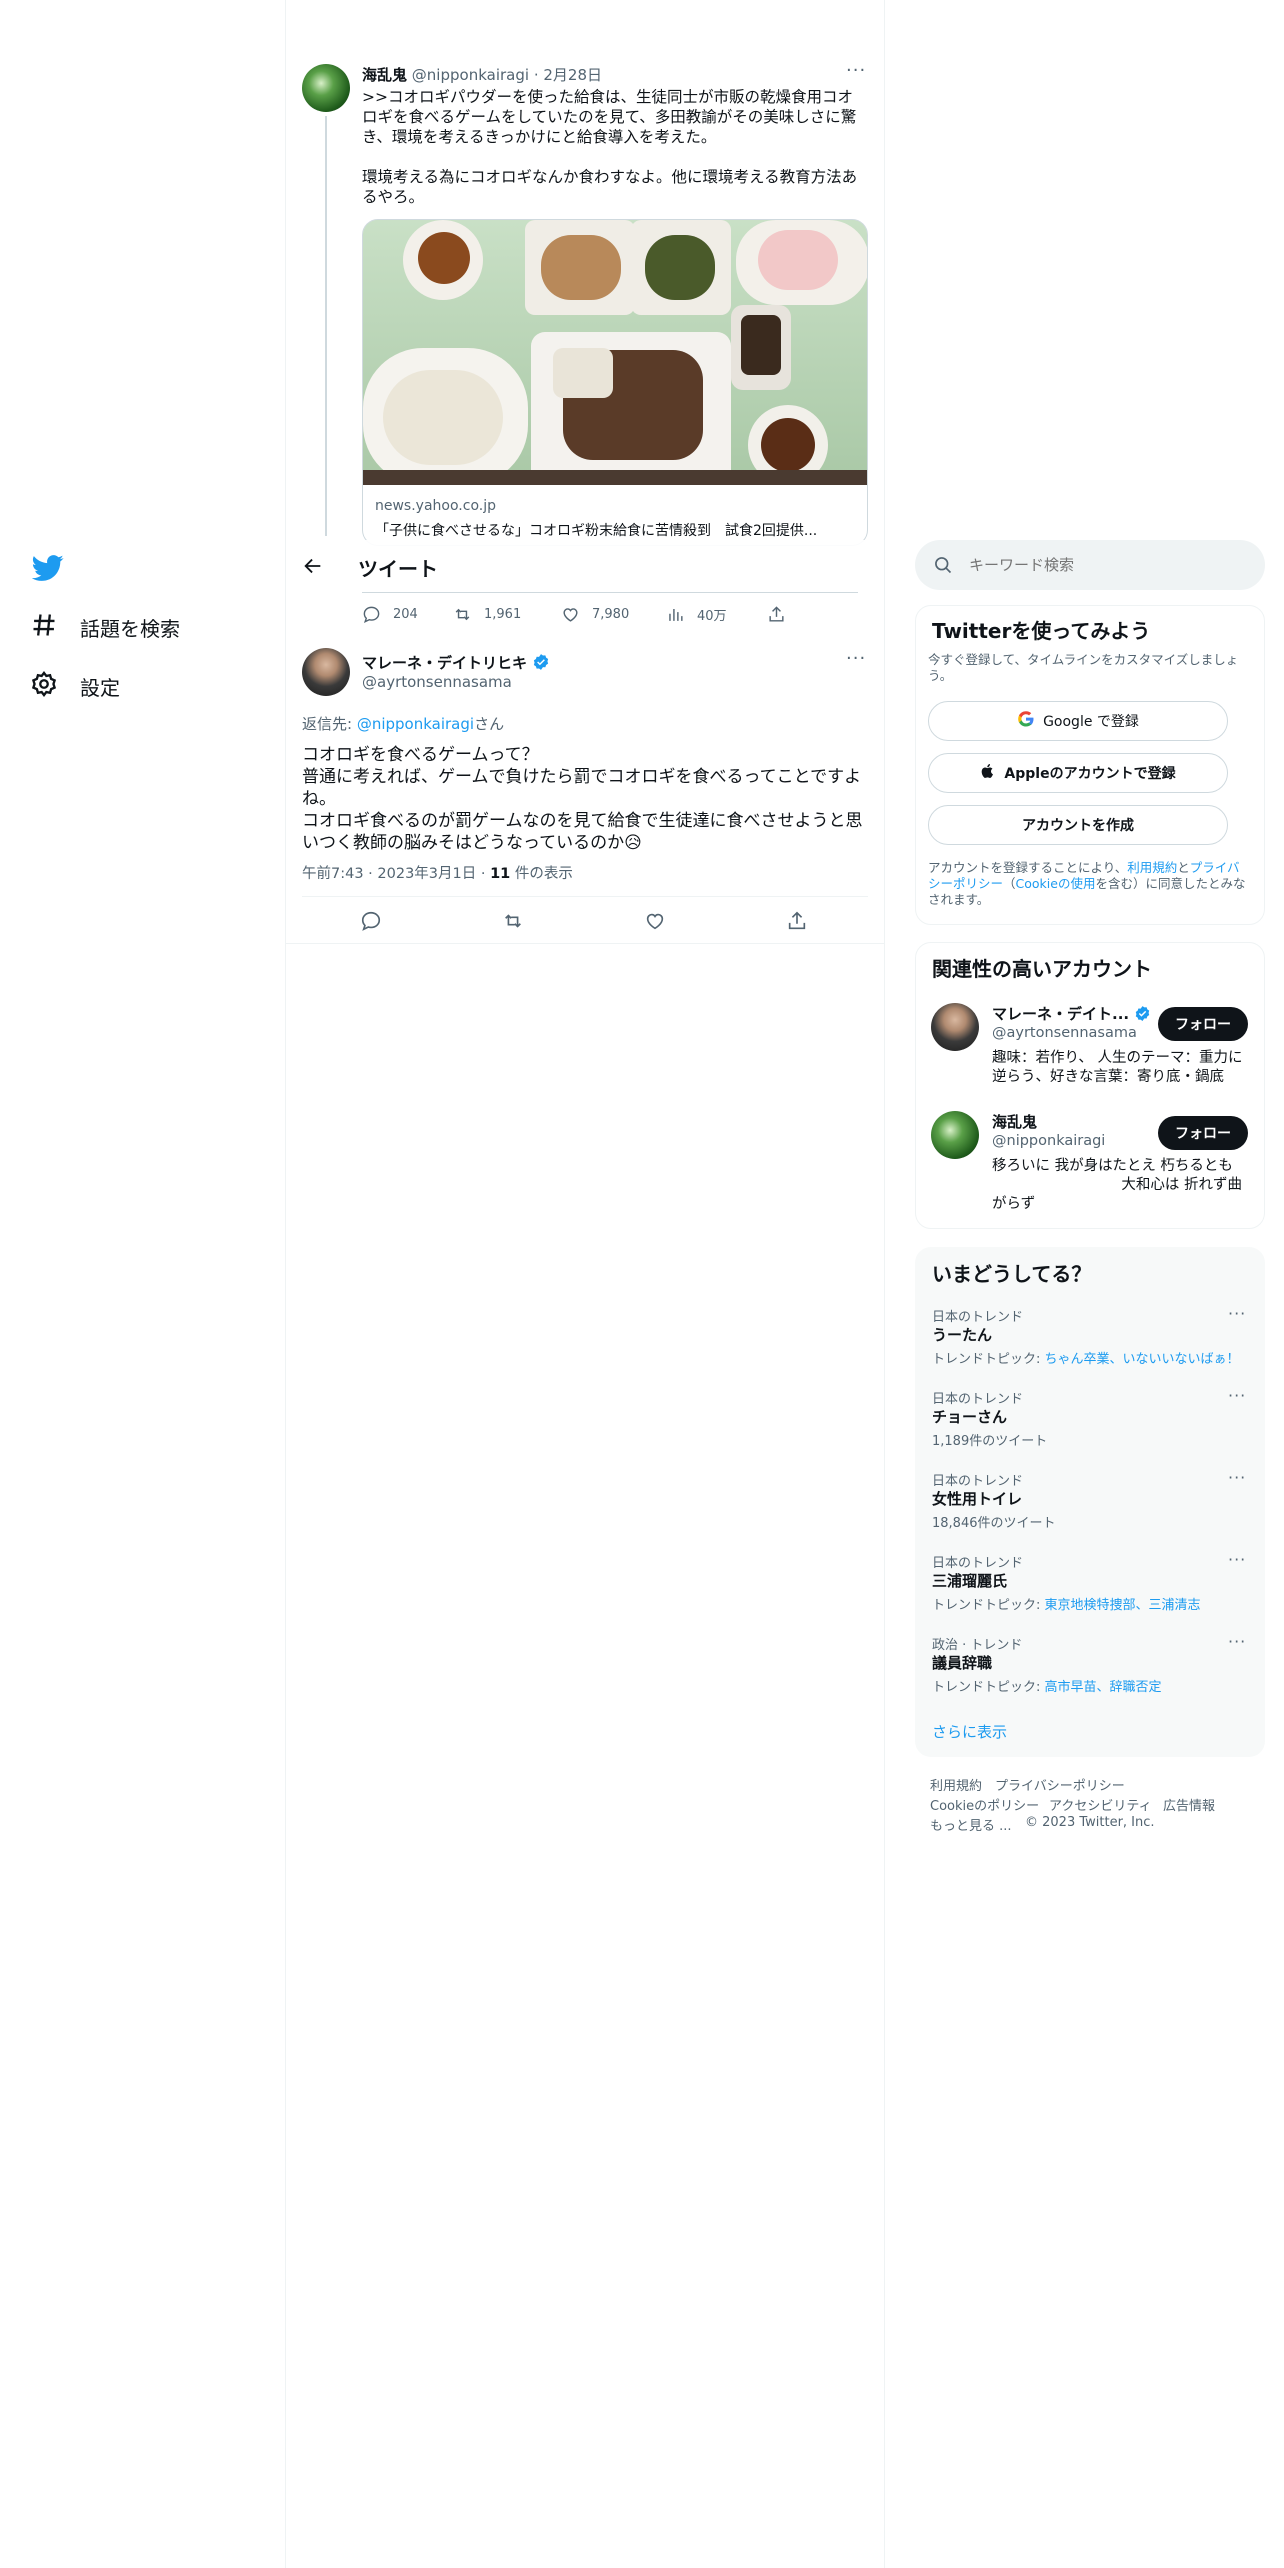  I want to click on retweet-icon, so click(462, 614).